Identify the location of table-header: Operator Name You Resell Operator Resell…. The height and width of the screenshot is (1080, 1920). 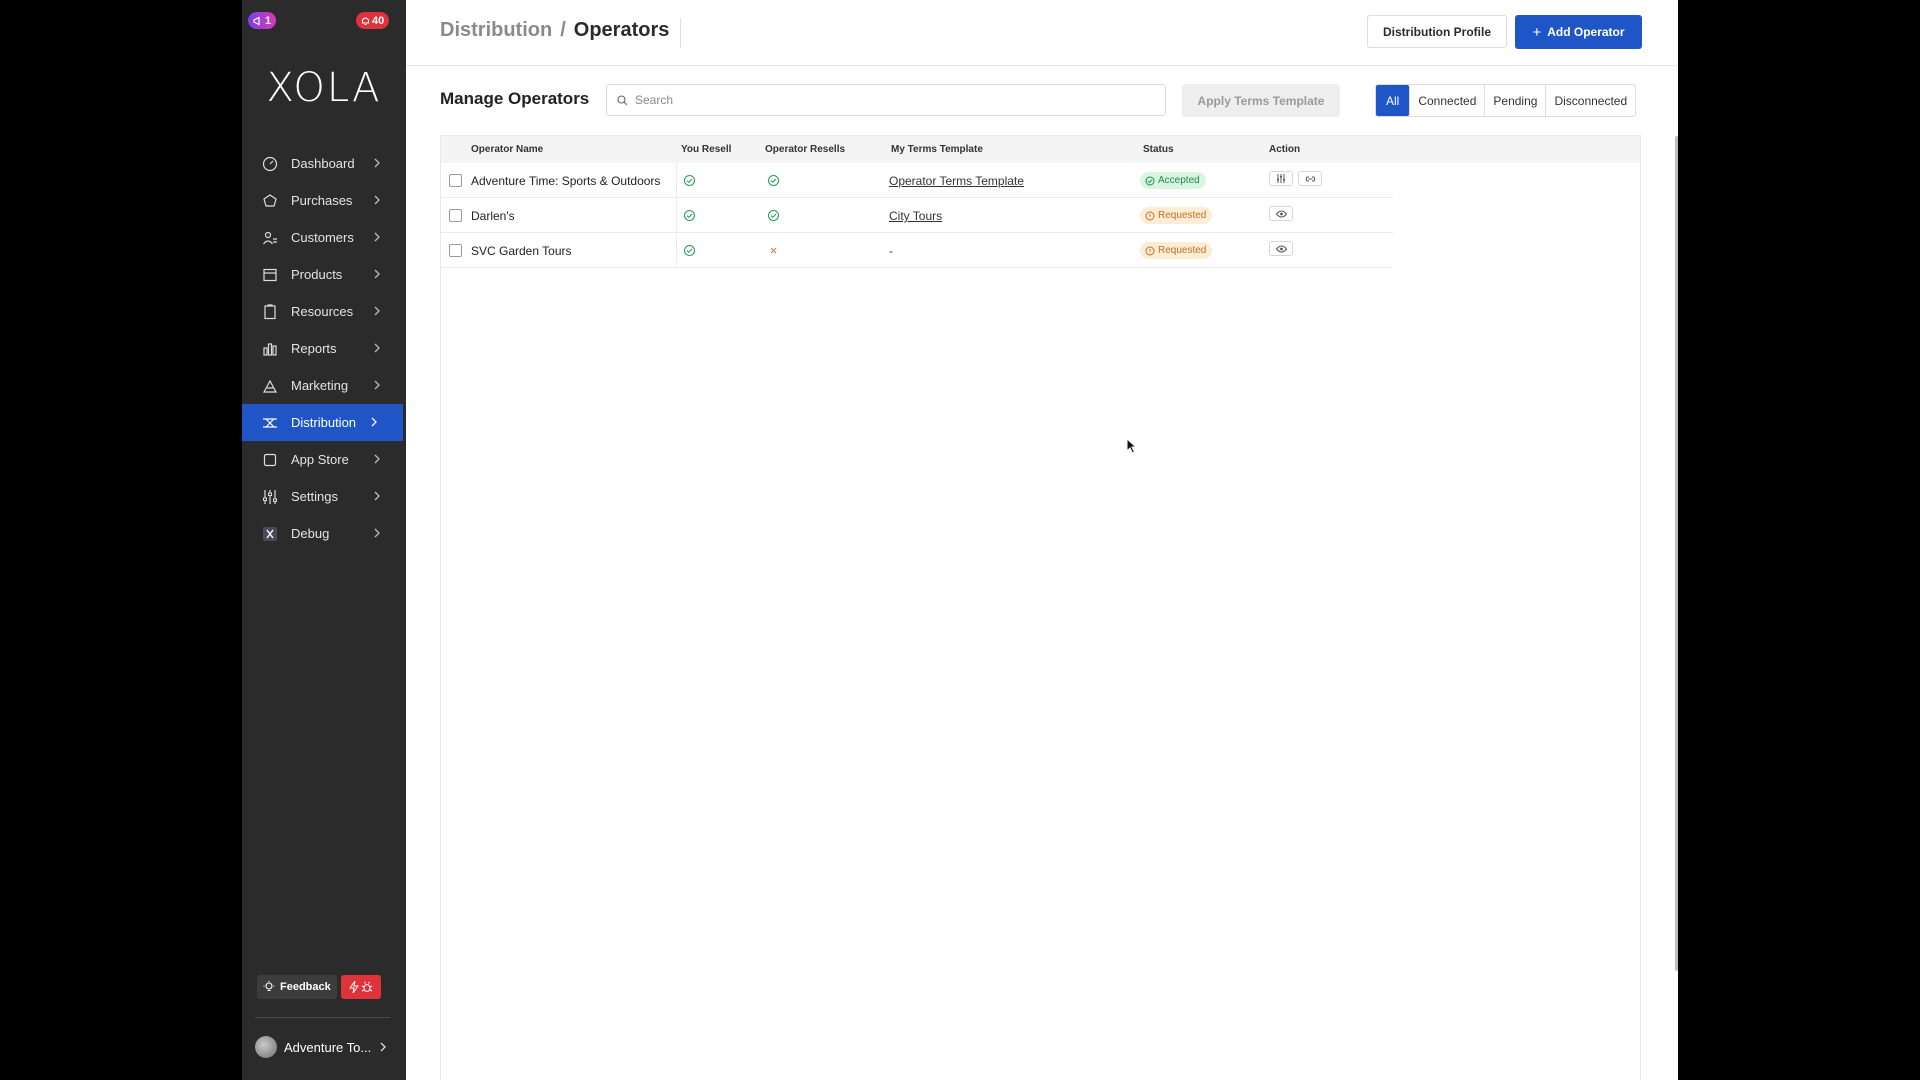
(1040, 149).